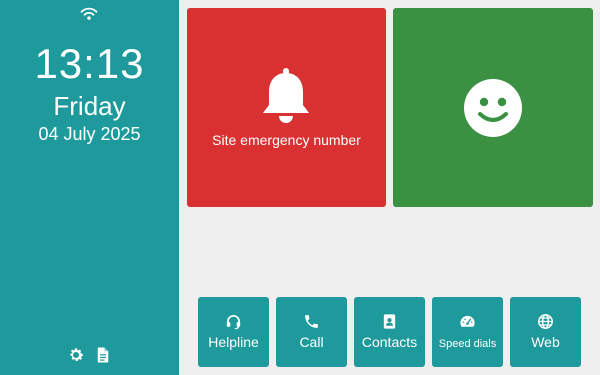  I want to click on speed-dials-button-label: Speed dials, so click(467, 344).